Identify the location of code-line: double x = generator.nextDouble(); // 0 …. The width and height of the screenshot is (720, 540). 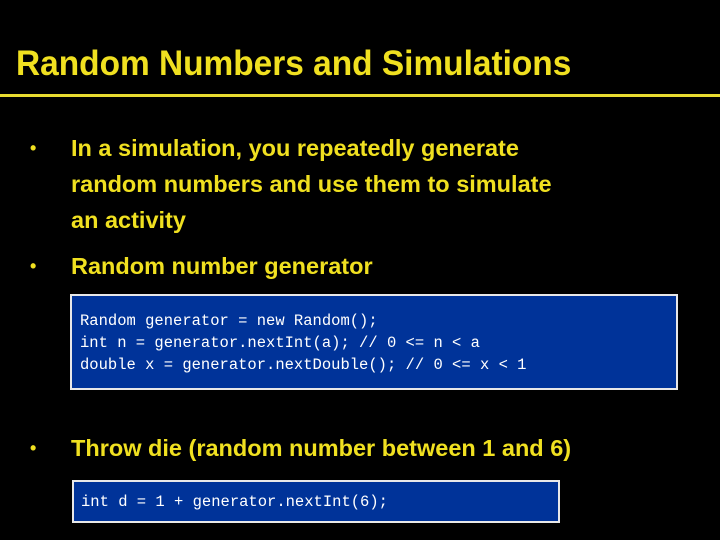
(303, 365).